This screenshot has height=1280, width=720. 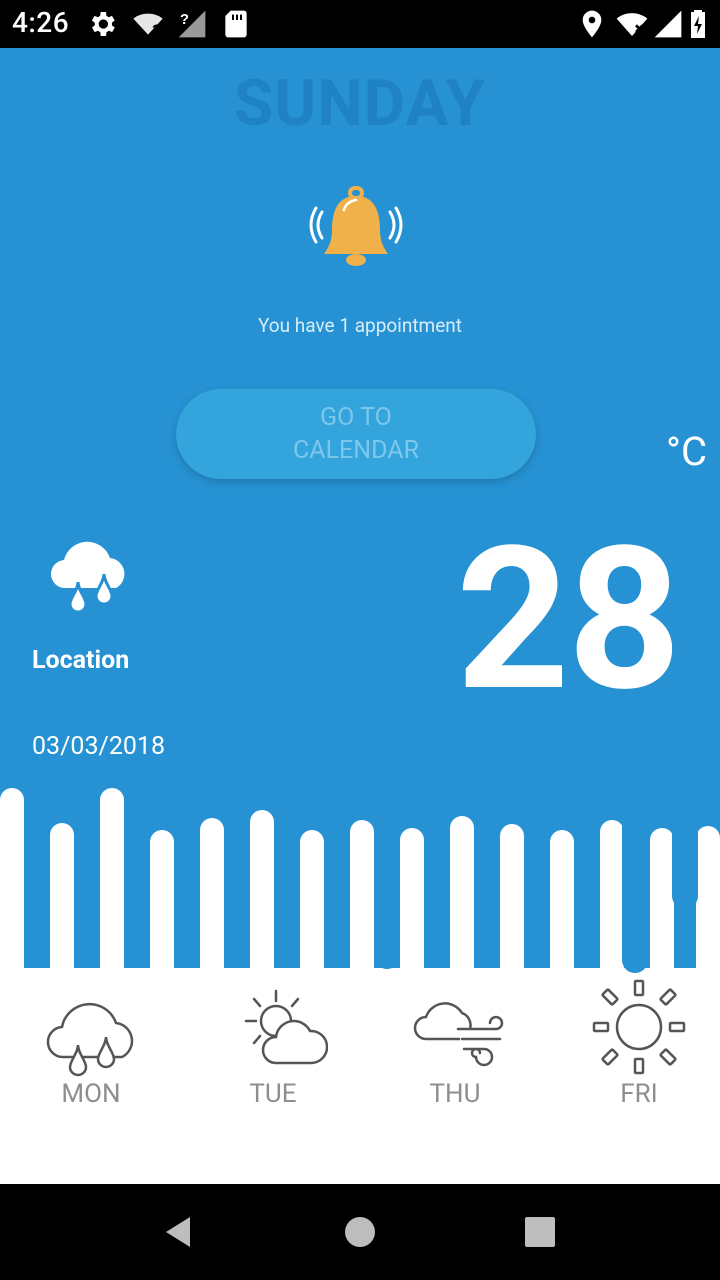 What do you see at coordinates (41, 22) in the screenshot?
I see `status-time: 4:26` at bounding box center [41, 22].